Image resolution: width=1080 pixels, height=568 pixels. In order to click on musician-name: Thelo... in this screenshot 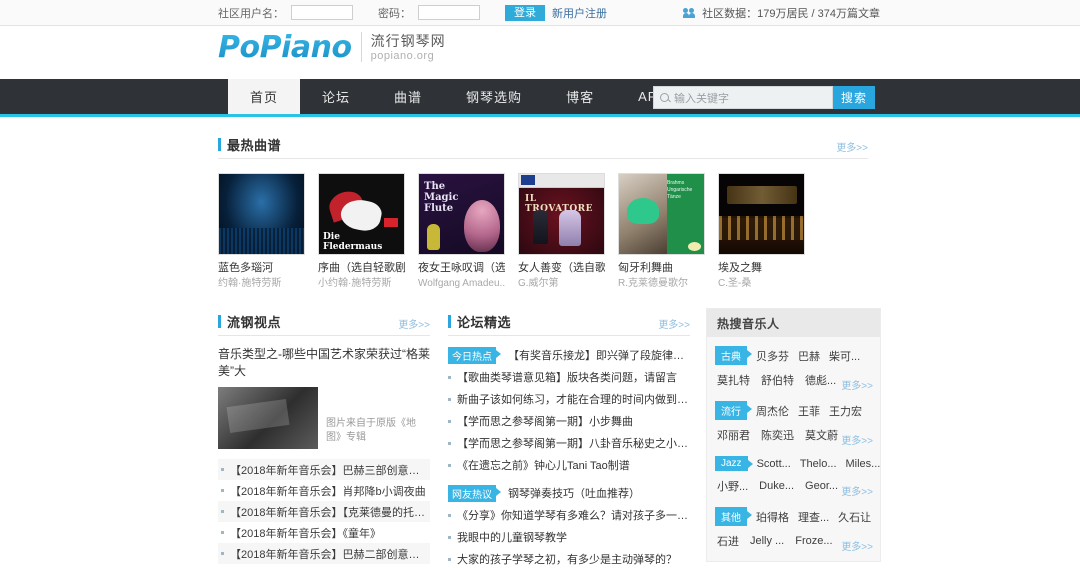, I will do `click(818, 464)`.